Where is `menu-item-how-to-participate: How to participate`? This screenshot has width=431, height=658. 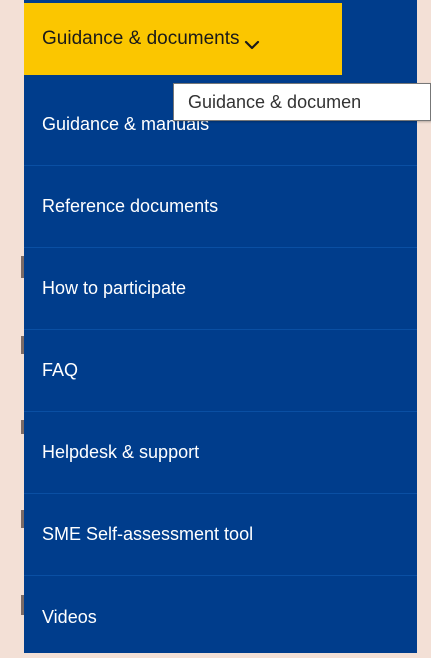 menu-item-how-to-participate: How to participate is located at coordinates (220, 289).